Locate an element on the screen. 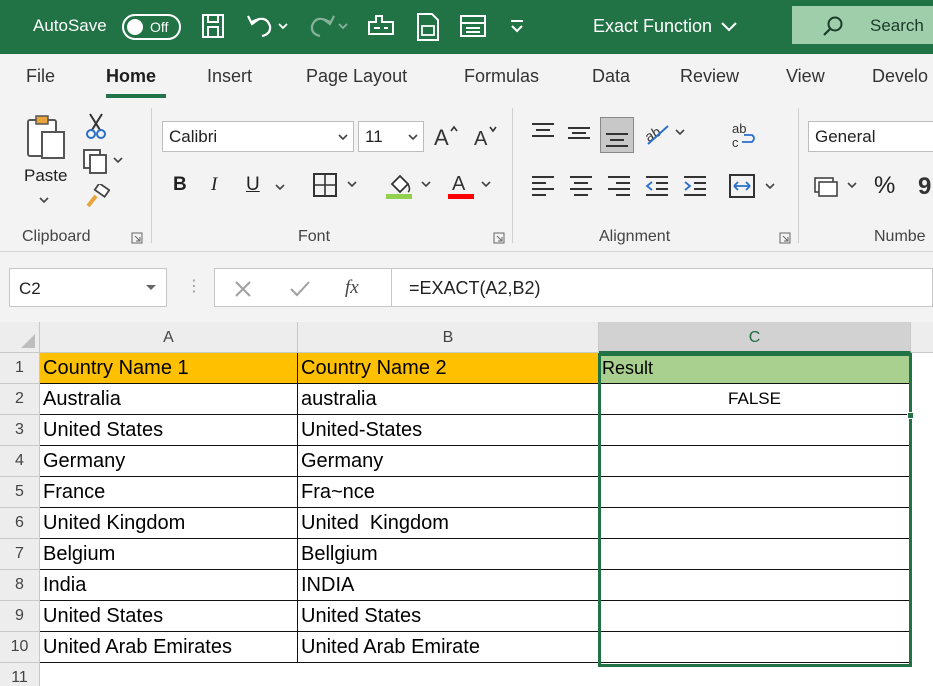 The width and height of the screenshot is (933, 686). customize-qat-icon is located at coordinates (517, 27).